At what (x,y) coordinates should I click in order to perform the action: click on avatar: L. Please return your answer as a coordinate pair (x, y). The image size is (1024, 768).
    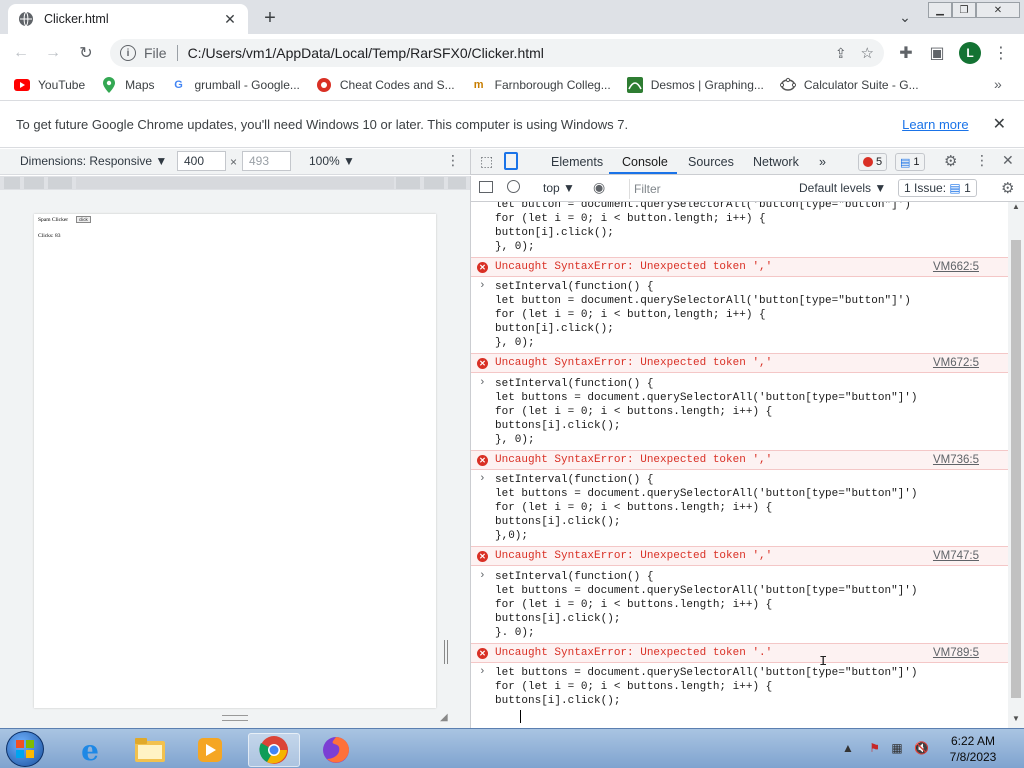
    Looking at the image, I should click on (970, 53).